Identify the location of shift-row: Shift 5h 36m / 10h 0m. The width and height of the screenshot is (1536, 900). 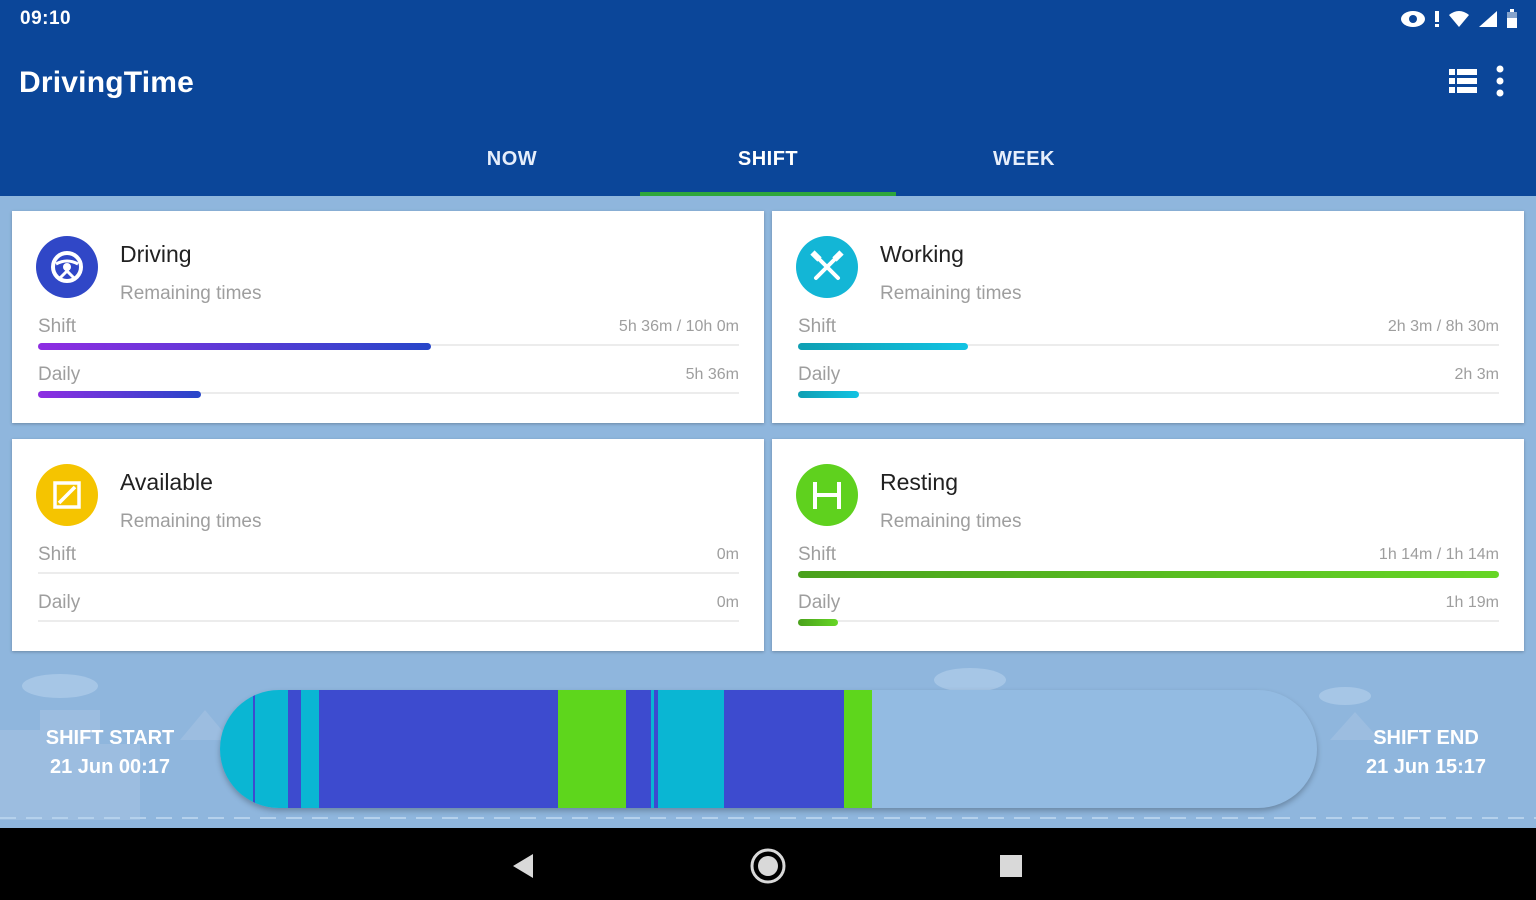
(388, 338).